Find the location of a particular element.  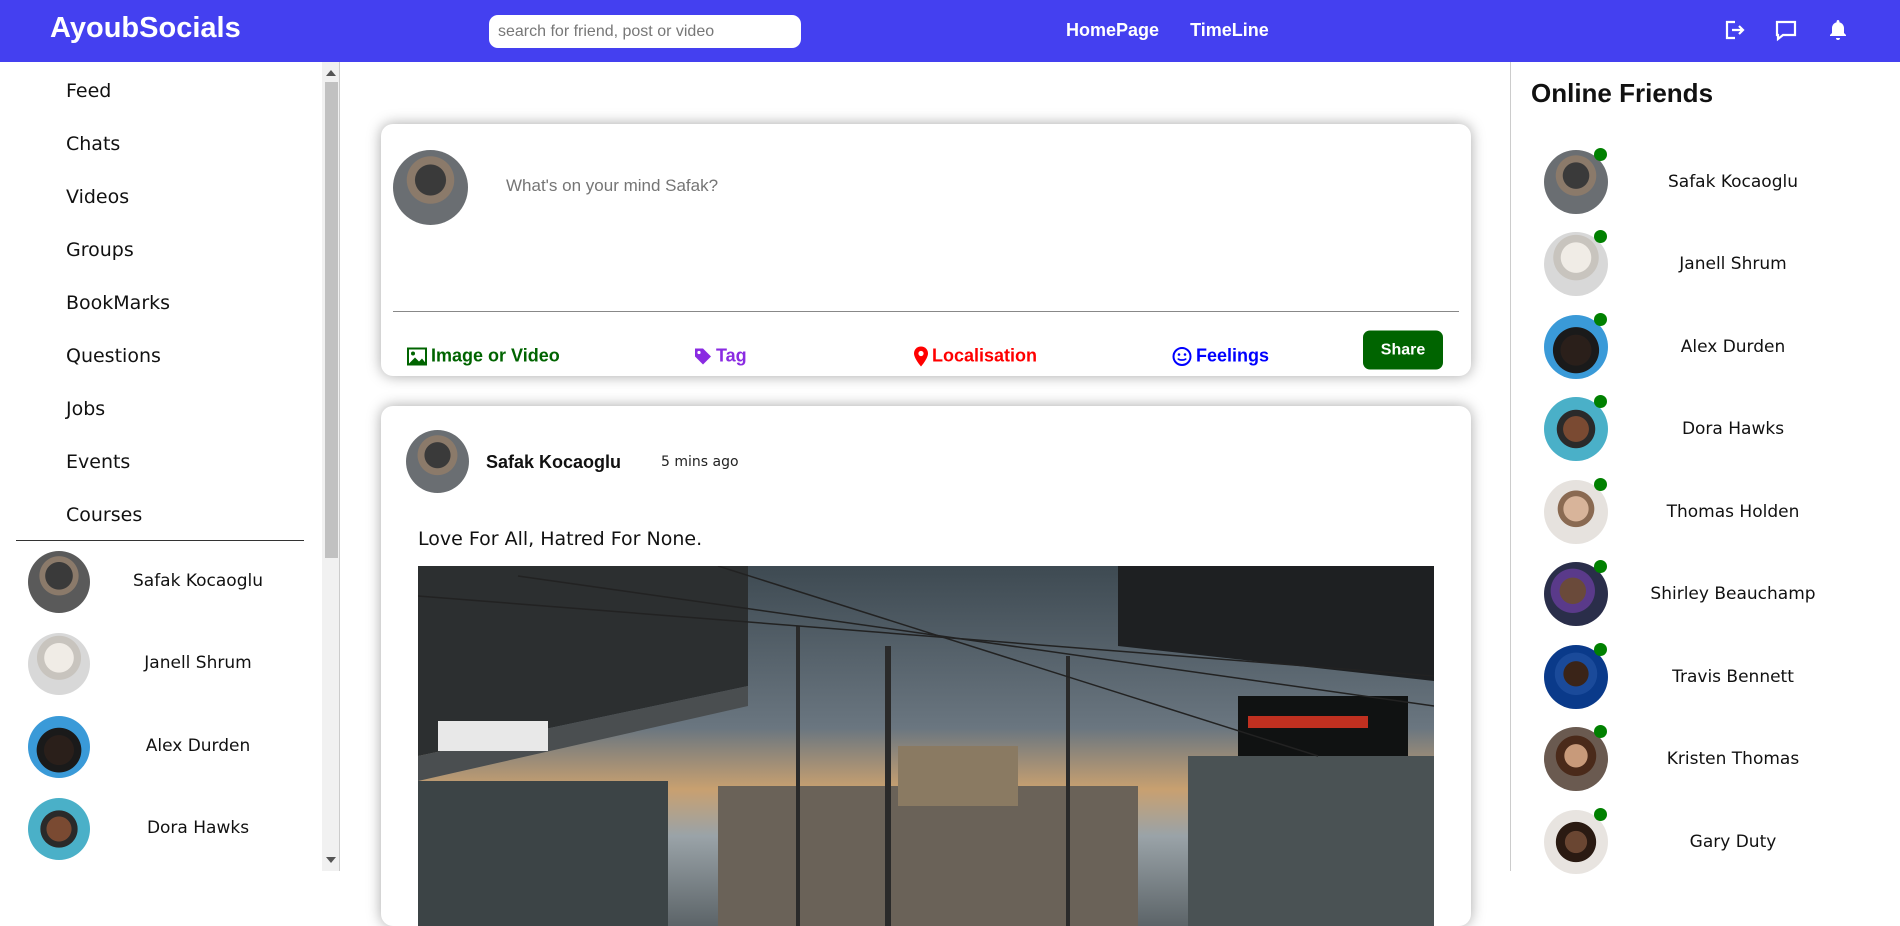

share-input is located at coordinates (856, 186).